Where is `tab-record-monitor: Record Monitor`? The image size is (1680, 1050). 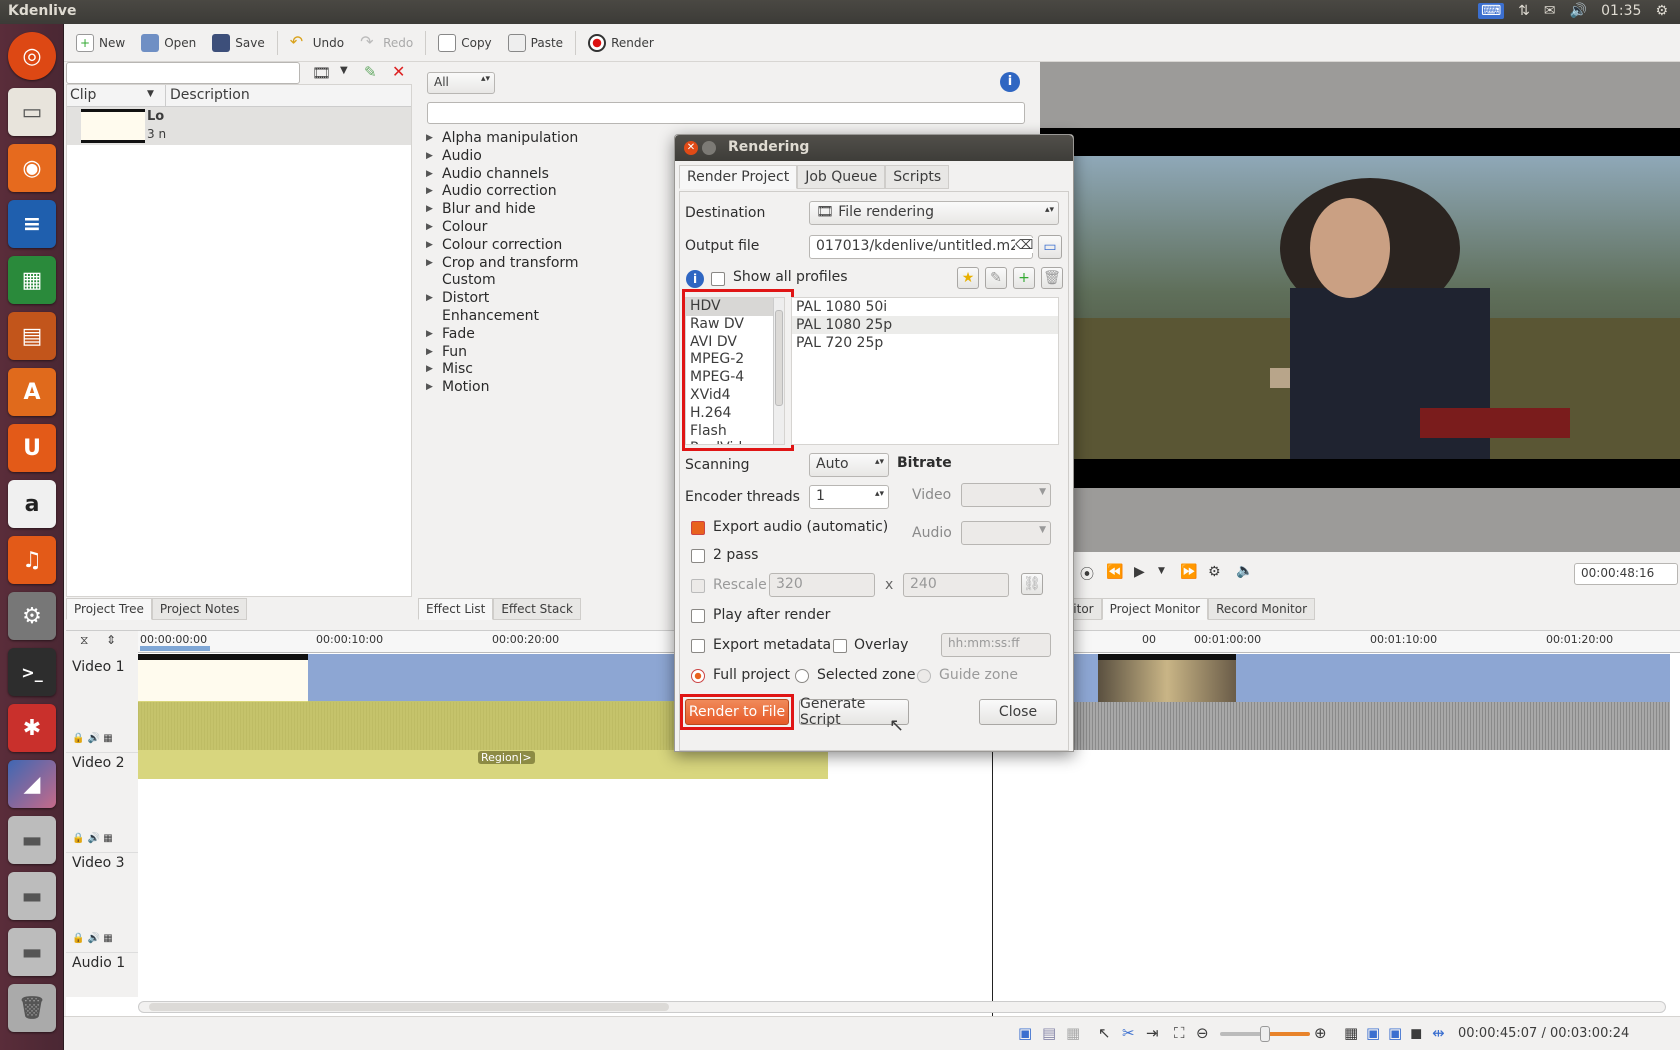 tab-record-monitor: Record Monitor is located at coordinates (1262, 609).